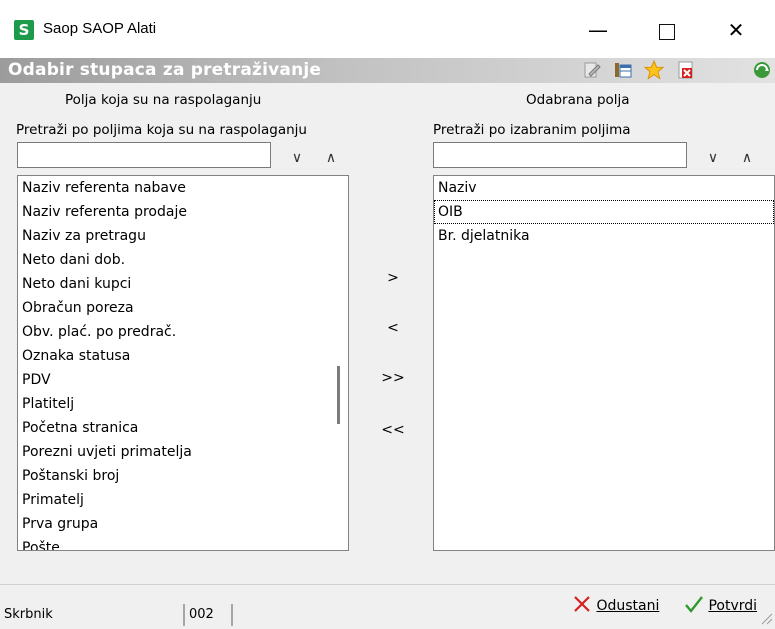  I want to click on selected-items-container: Naziv OIB Br. djelatnika, so click(604, 212).